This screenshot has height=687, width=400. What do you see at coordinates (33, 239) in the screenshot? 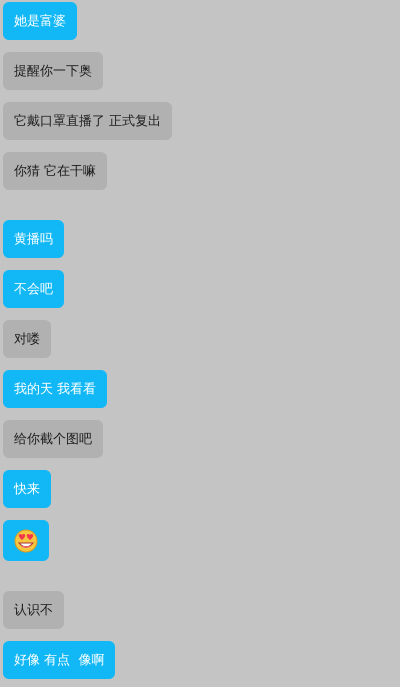
I see `sent-message-bubble: 黄播吗` at bounding box center [33, 239].